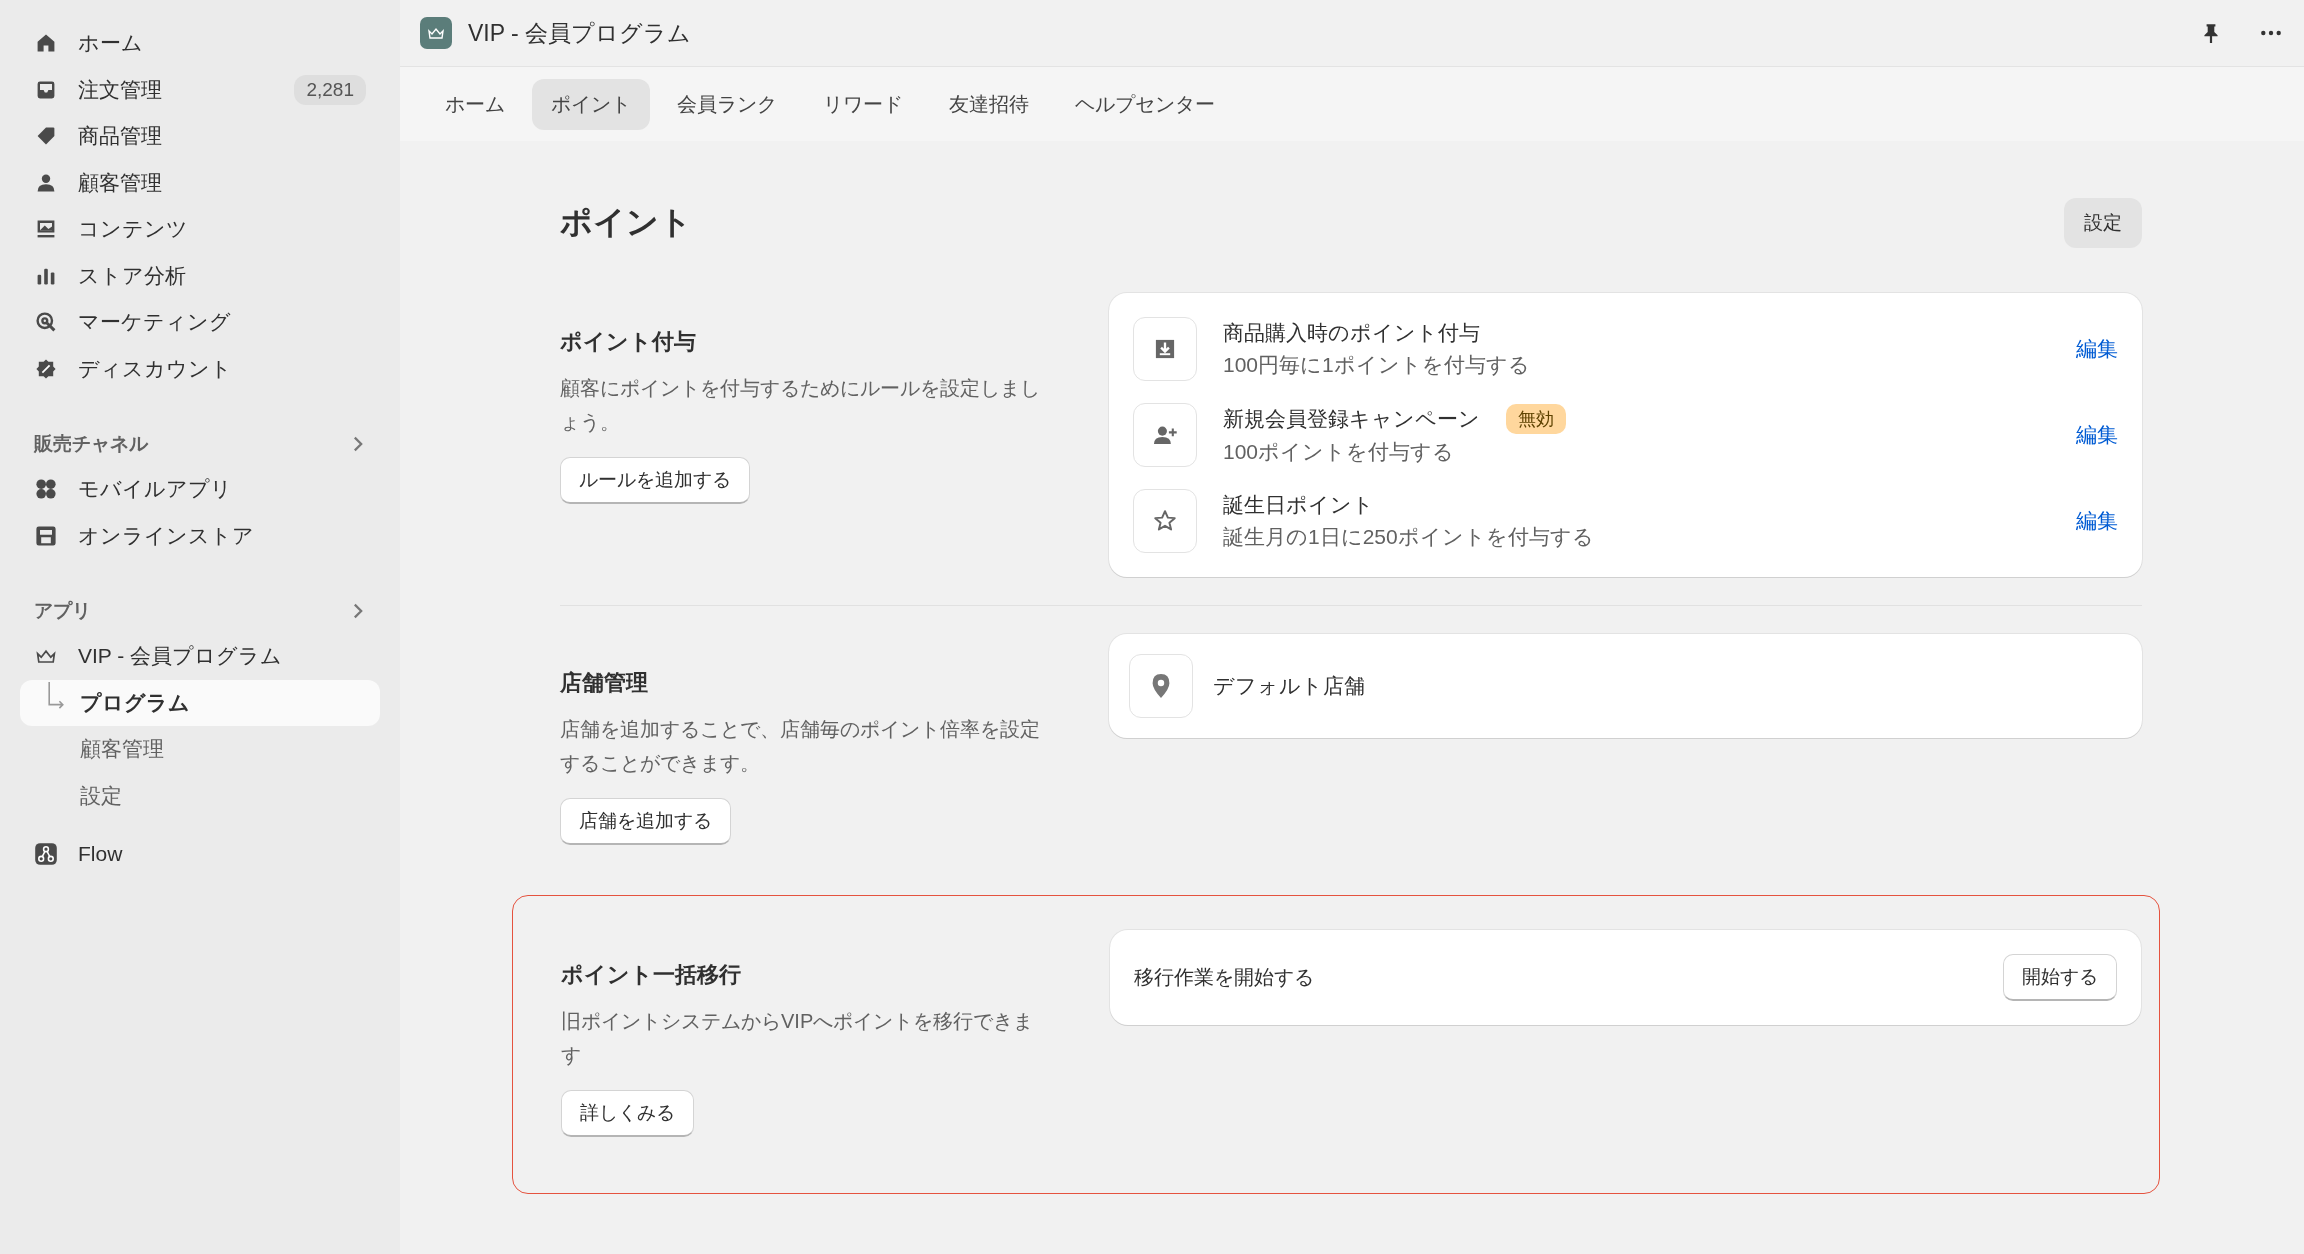 The height and width of the screenshot is (1254, 2304). What do you see at coordinates (200, 489) in the screenshot?
I see `sidebar-item: モバイルアプリ` at bounding box center [200, 489].